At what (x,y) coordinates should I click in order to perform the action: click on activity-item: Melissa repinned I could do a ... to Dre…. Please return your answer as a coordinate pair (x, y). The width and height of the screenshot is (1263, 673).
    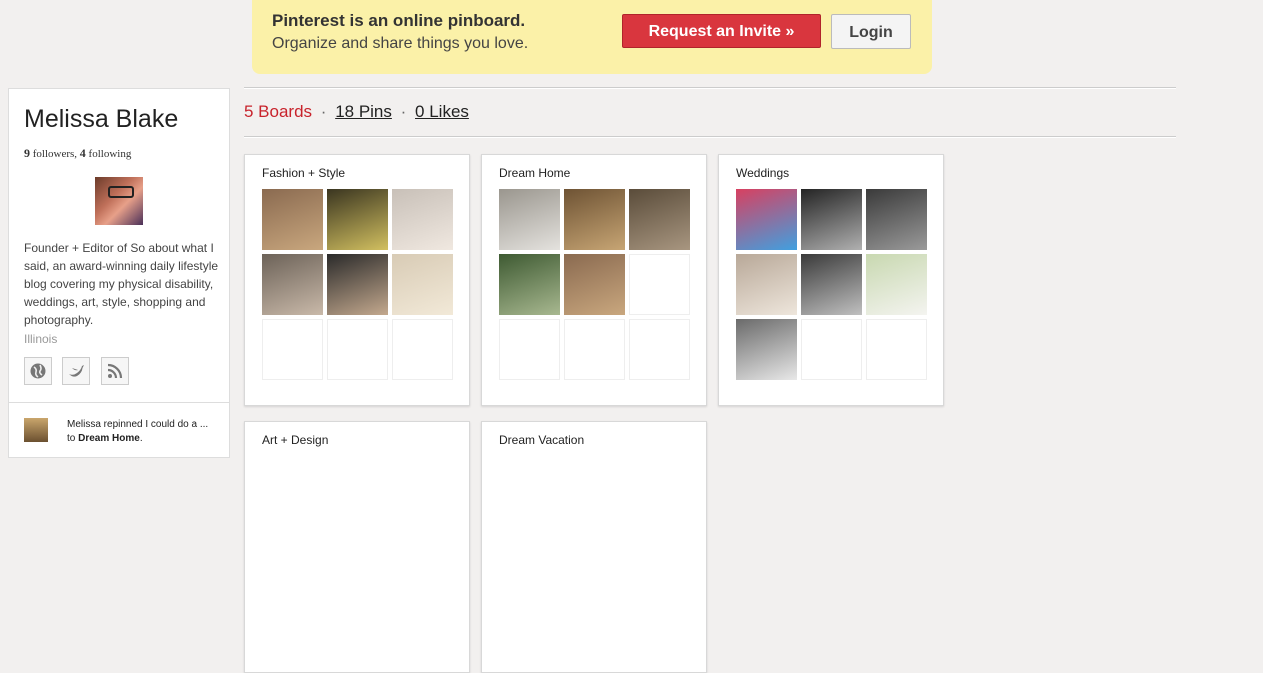
    Looking at the image, I should click on (142, 432).